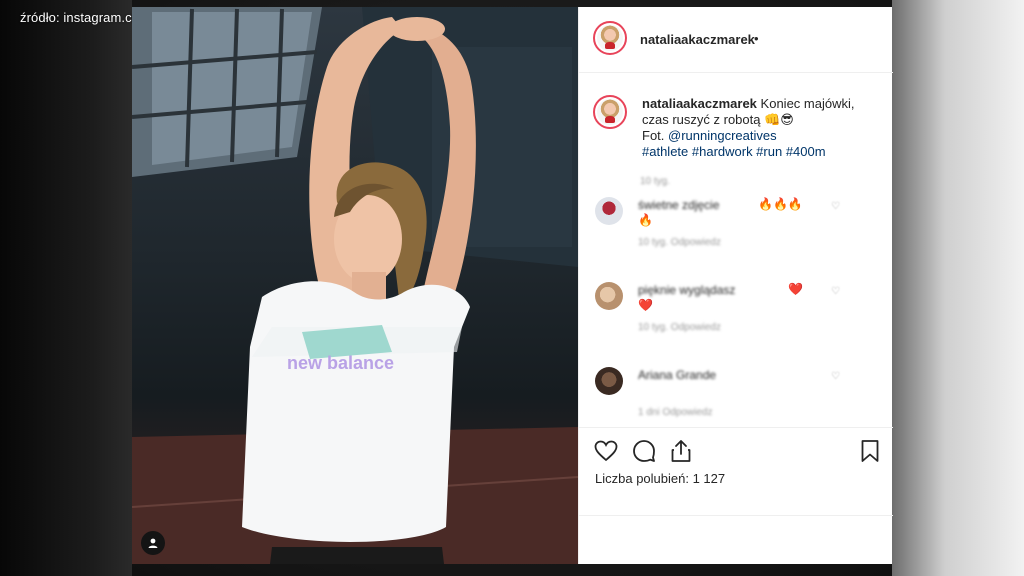 The width and height of the screenshot is (1024, 576). What do you see at coordinates (701, 119) in the screenshot?
I see `caption-line2: czas ruszyć z robotą` at bounding box center [701, 119].